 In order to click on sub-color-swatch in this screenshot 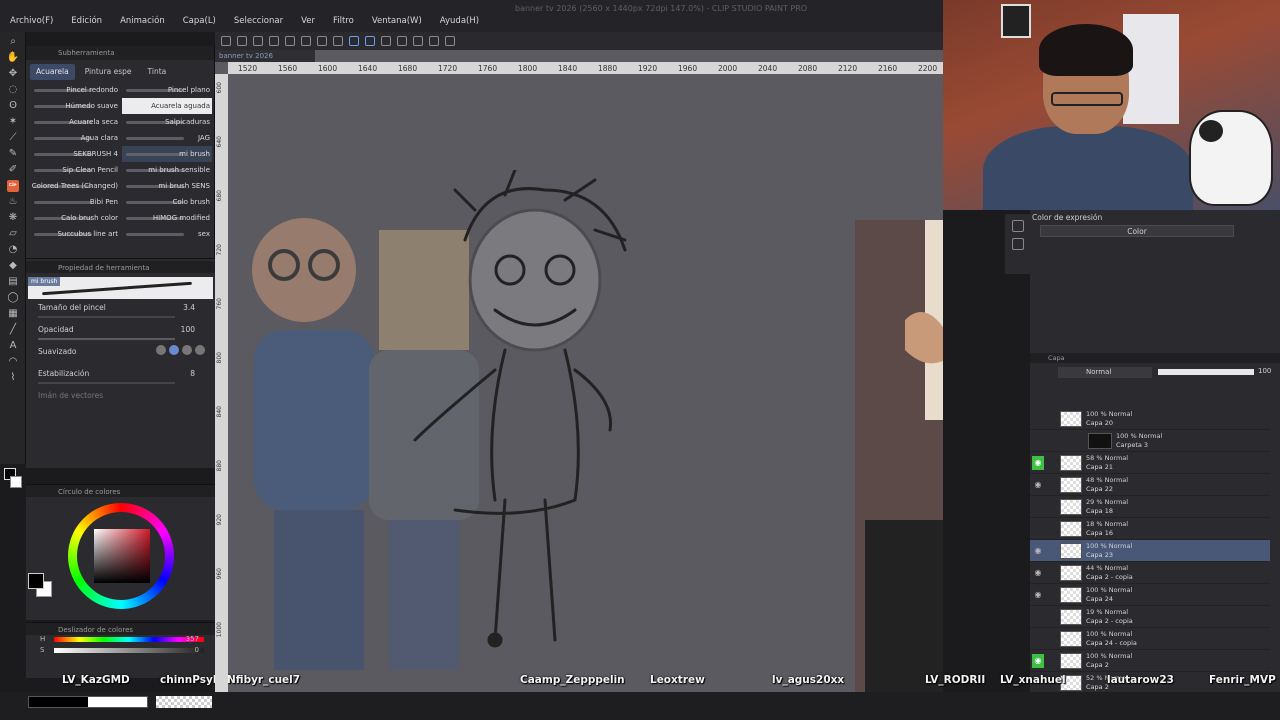, I will do `click(16, 482)`.